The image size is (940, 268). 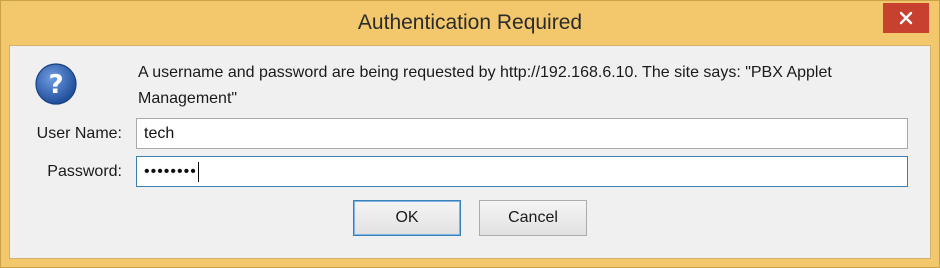 I want to click on close-button, so click(x=906, y=18).